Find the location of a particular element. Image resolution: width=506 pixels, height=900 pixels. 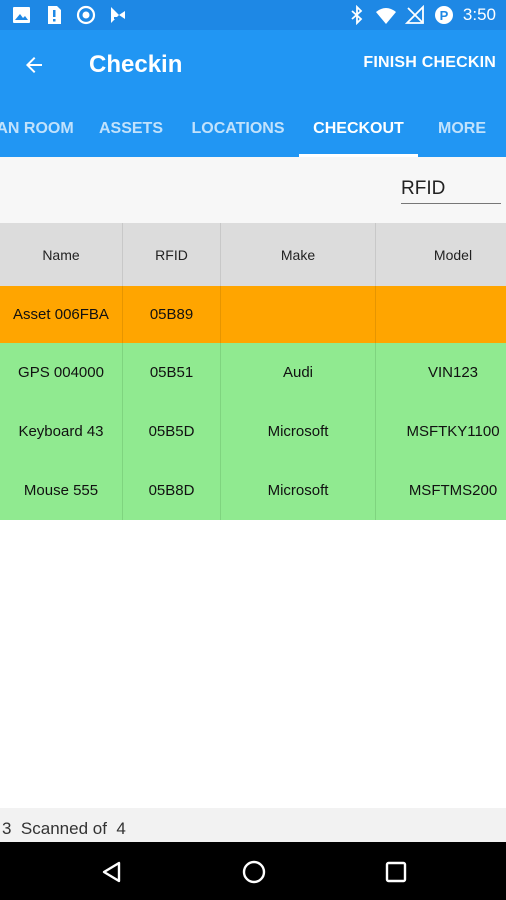

app-bar: Checkin FINISH CHECKIN is located at coordinates (253, 65).